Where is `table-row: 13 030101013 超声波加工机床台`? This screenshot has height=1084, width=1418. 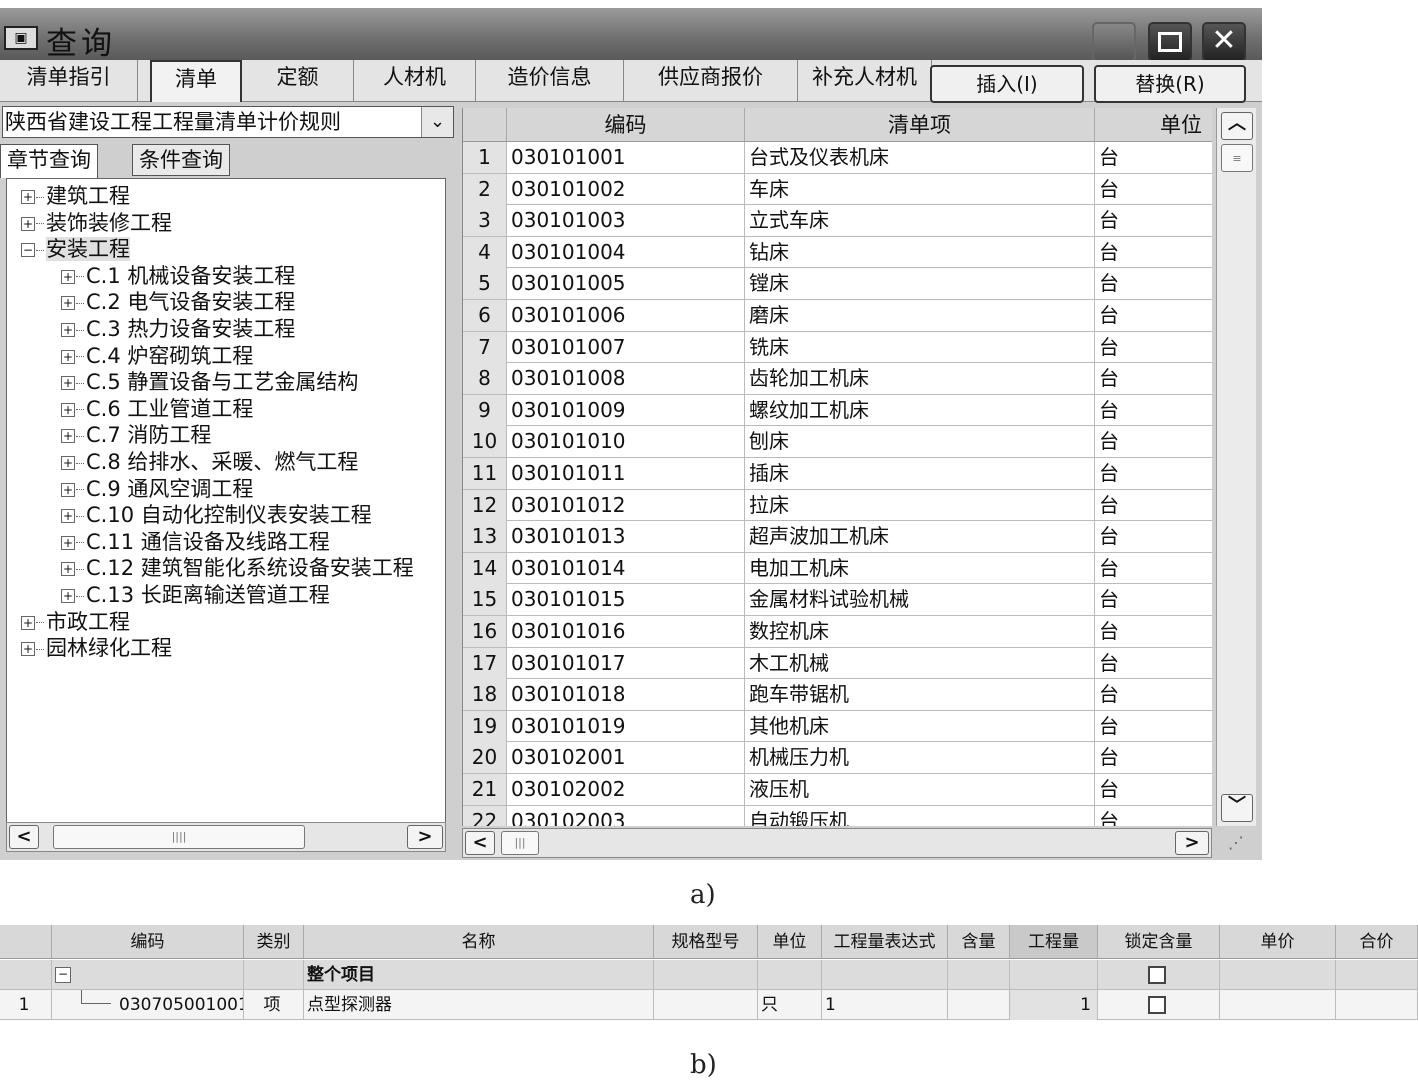
table-row: 13 030101013 超声波加工机床台 is located at coordinates (837, 537).